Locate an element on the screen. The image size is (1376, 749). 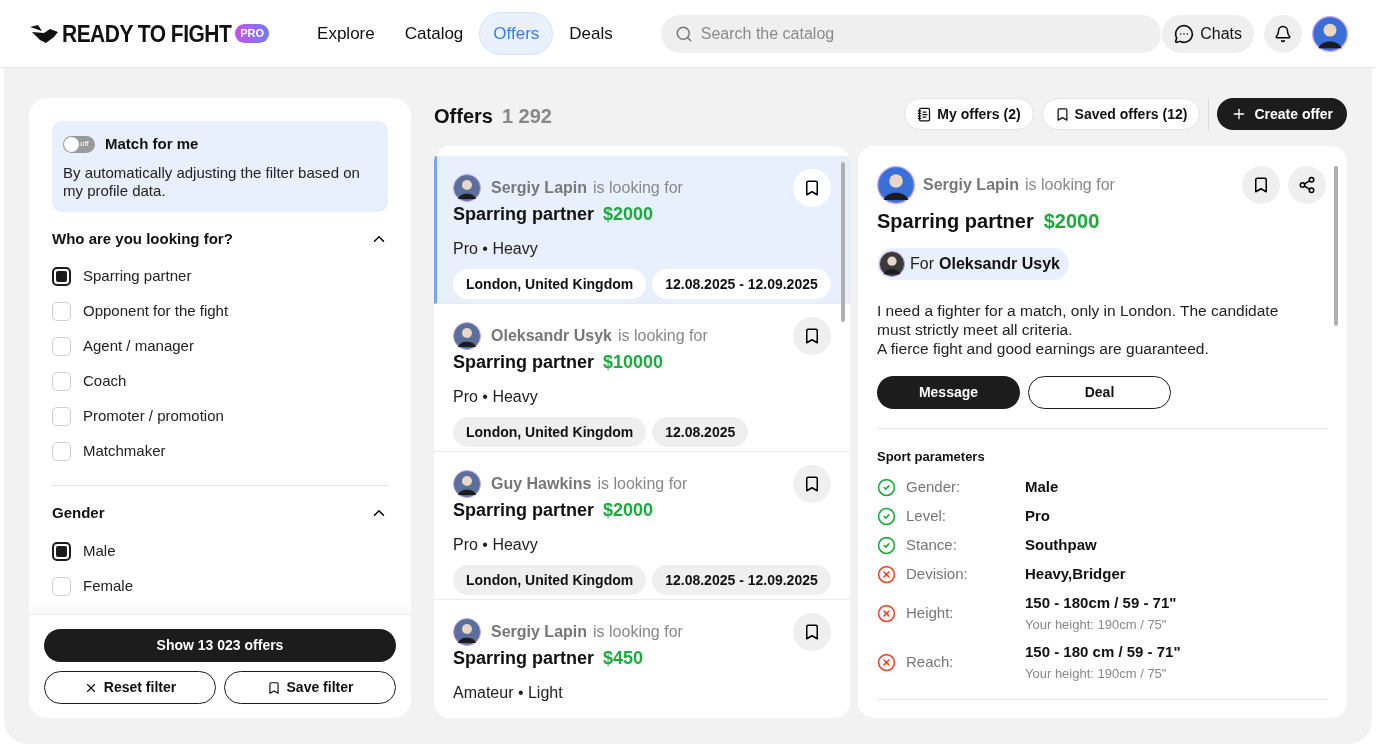
offer-price: $450 is located at coordinates (623, 658).